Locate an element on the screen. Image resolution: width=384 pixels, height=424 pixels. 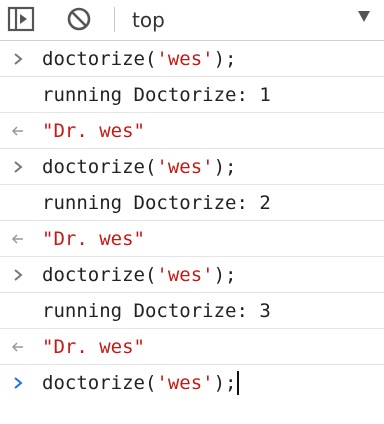
console-log-text: running Doctorize: 1 is located at coordinates (156, 95).